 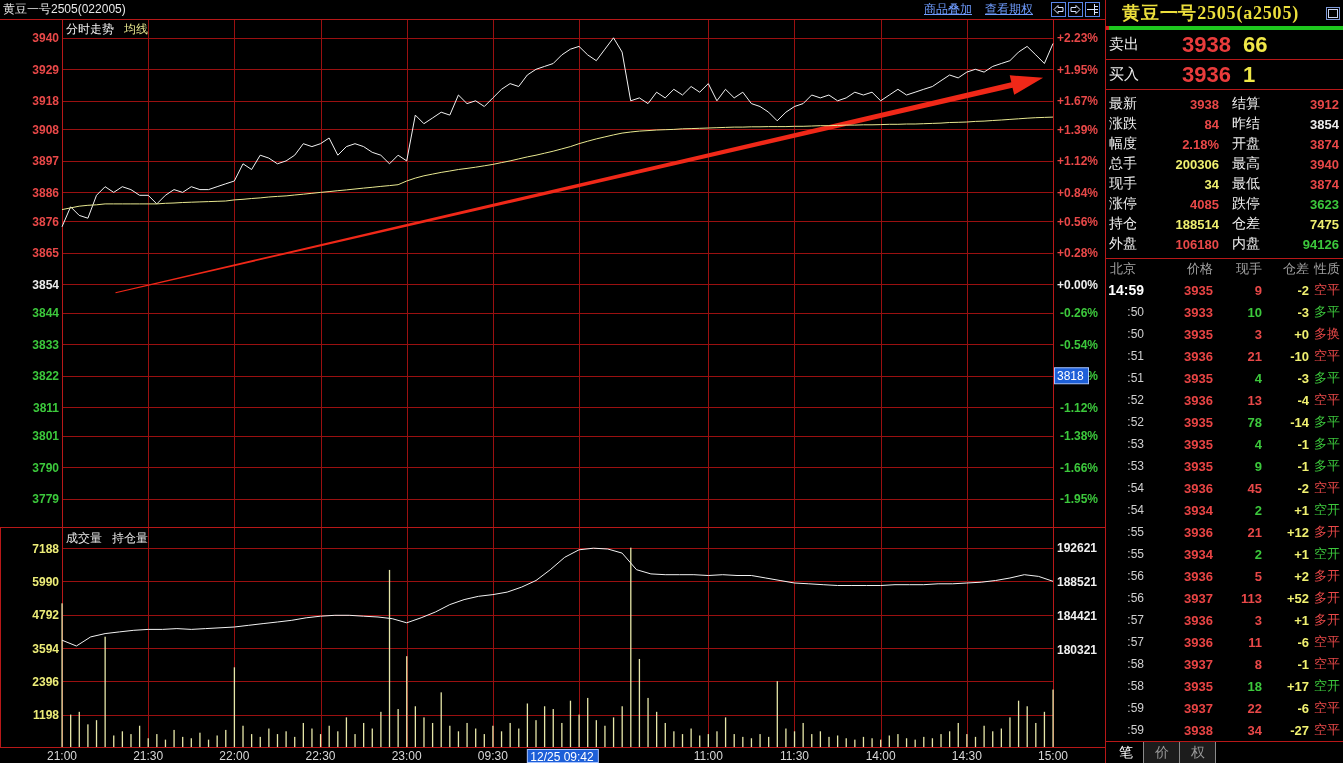 I want to click on volume-axis-label: 3594, so click(x=45, y=648).